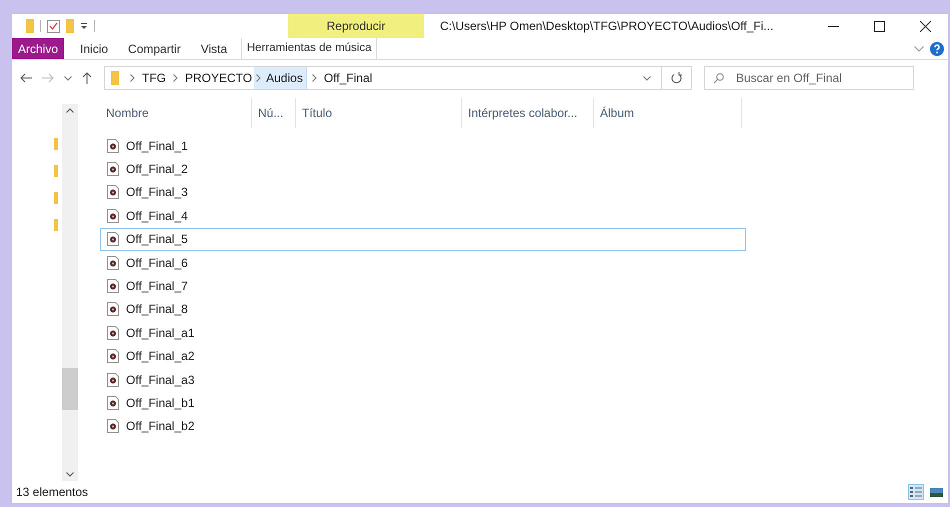 The width and height of the screenshot is (950, 507). I want to click on file-name: Off_Final_8, so click(157, 309).